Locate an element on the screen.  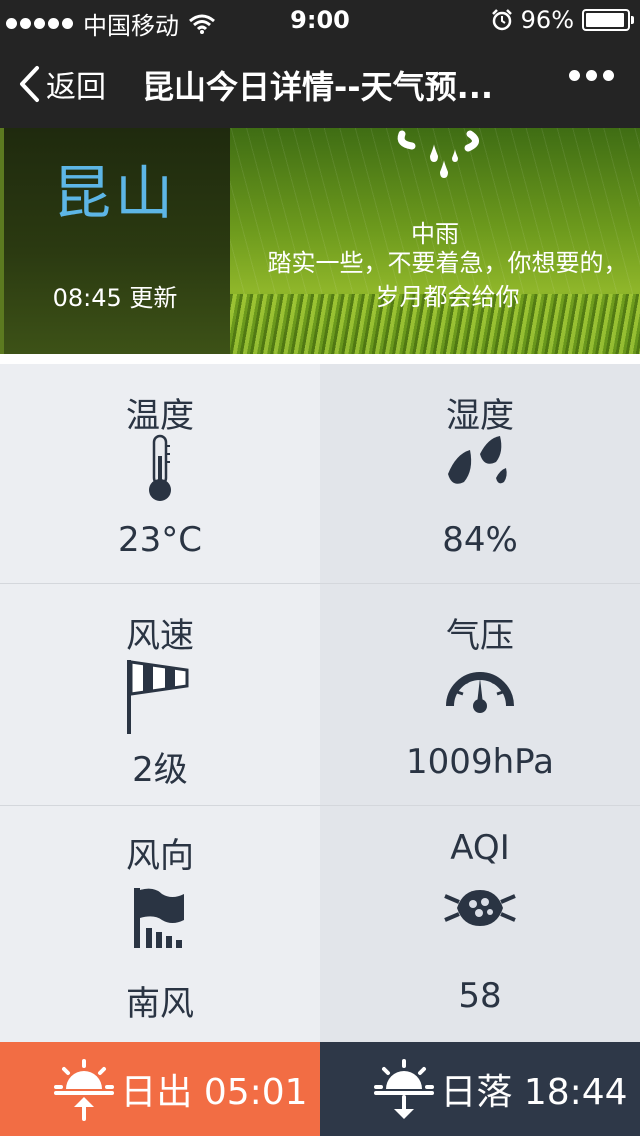
weather-panel: 中雨 踏实一些，不要着急，你想要的，岁月都会给你 is located at coordinates (435, 241).